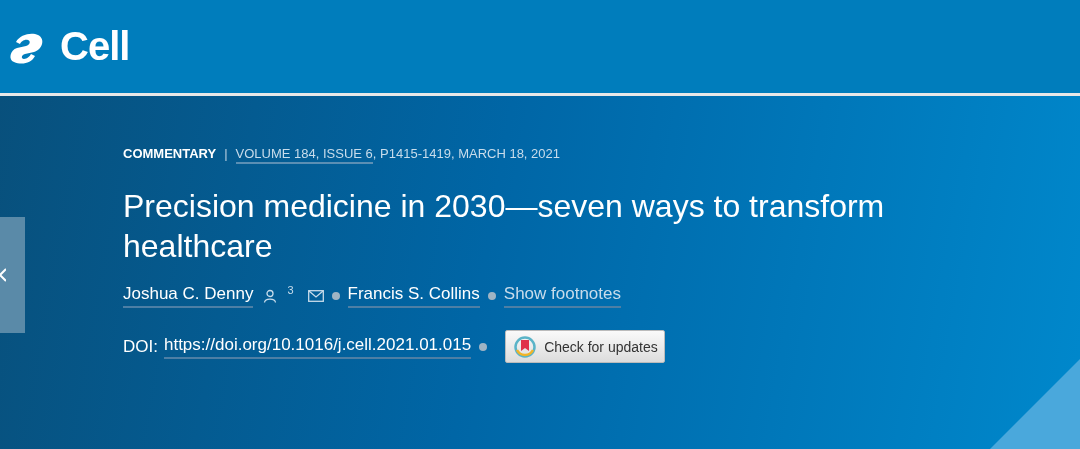 The width and height of the screenshot is (1080, 449). I want to click on article-type: COMMENTARY, so click(170, 153).